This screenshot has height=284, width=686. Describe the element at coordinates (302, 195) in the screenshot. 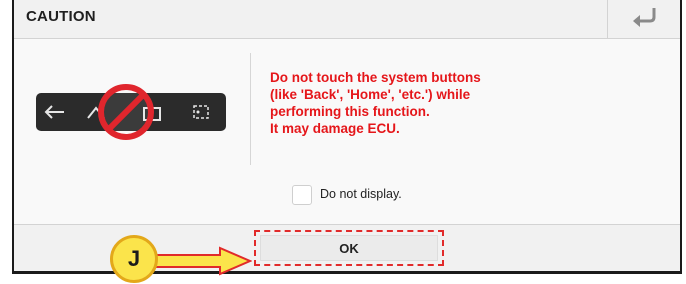

I see `do-not-display-checkbox` at that location.